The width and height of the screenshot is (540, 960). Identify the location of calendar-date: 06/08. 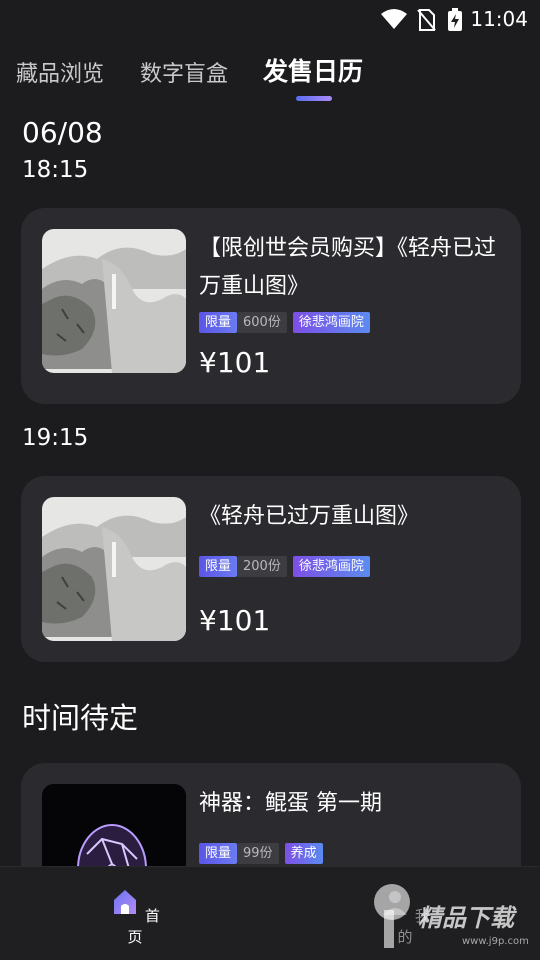
(62, 132).